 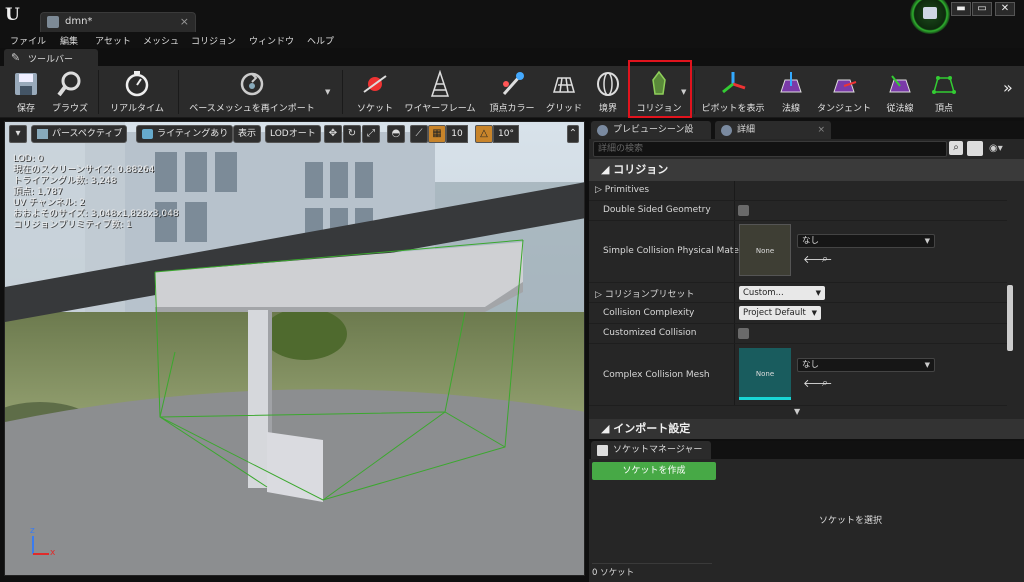 I want to click on double-sided-checkbox, so click(x=743, y=210).